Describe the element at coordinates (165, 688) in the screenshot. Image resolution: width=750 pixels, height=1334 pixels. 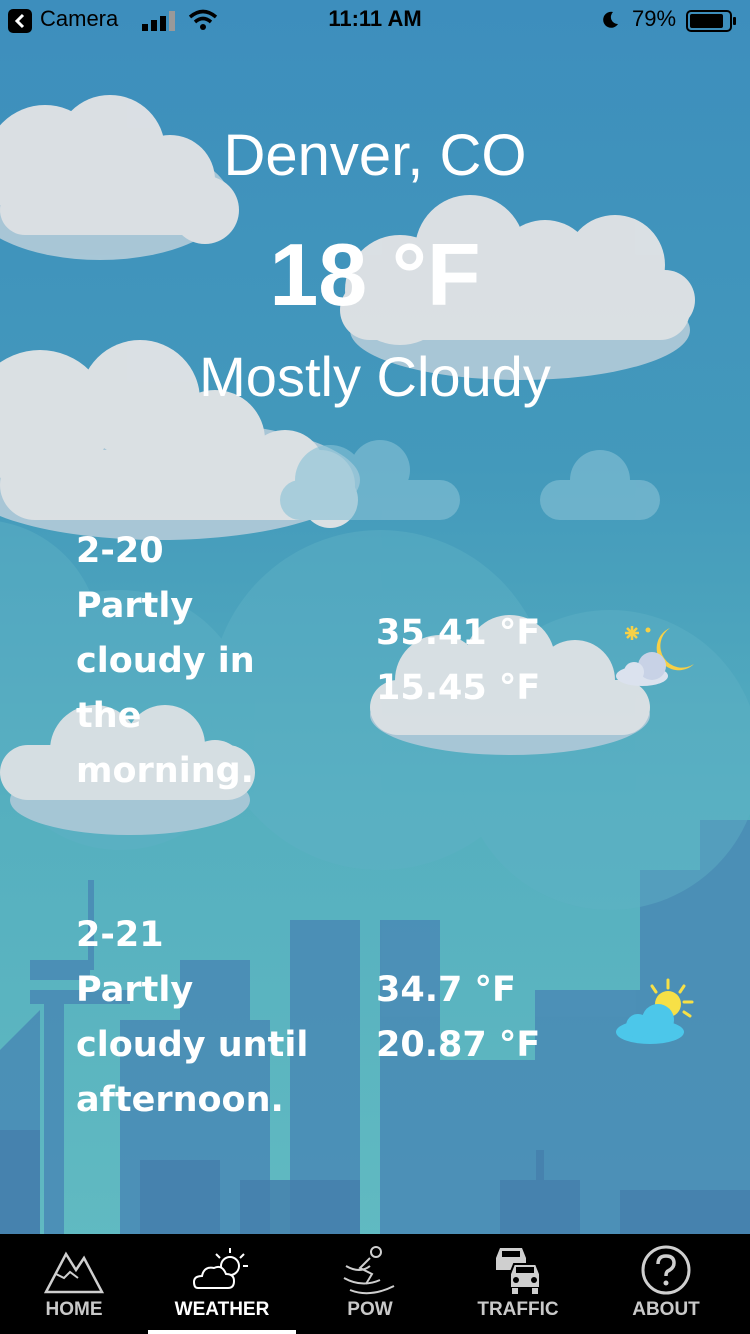
I see `forecast-summary: Partly cloudy in the morning.` at that location.